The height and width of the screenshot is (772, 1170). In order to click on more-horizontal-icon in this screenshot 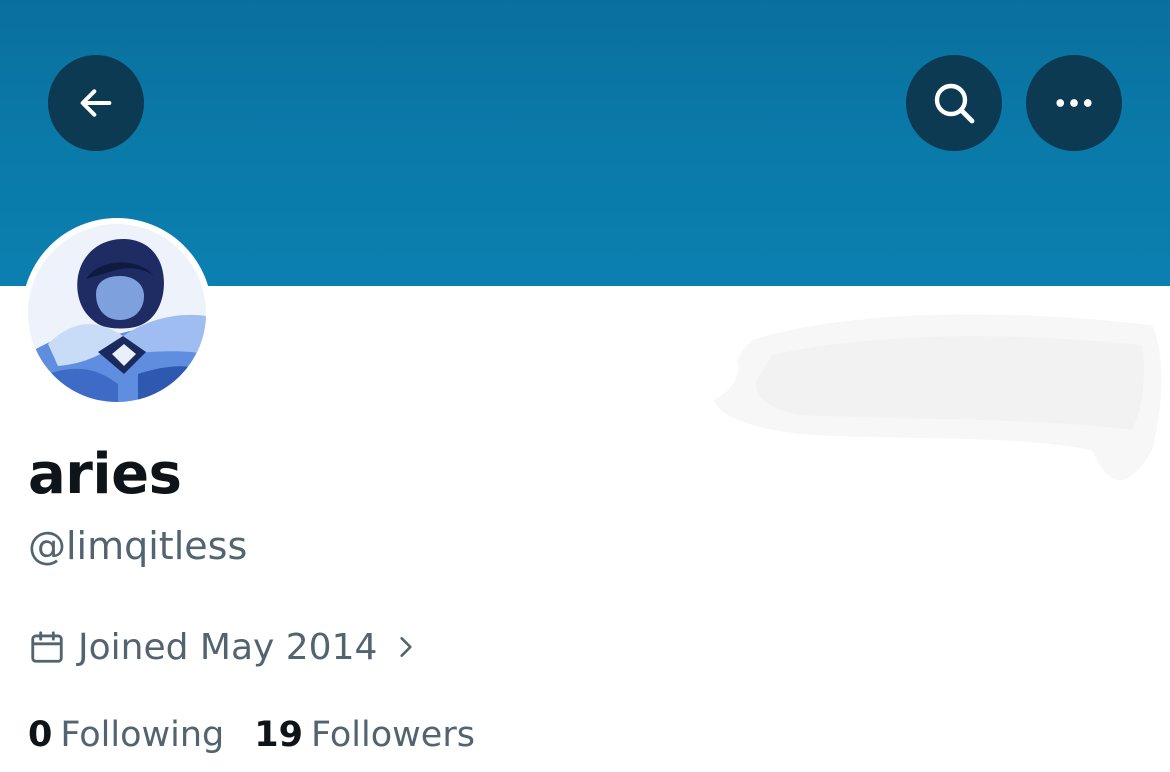, I will do `click(1074, 103)`.